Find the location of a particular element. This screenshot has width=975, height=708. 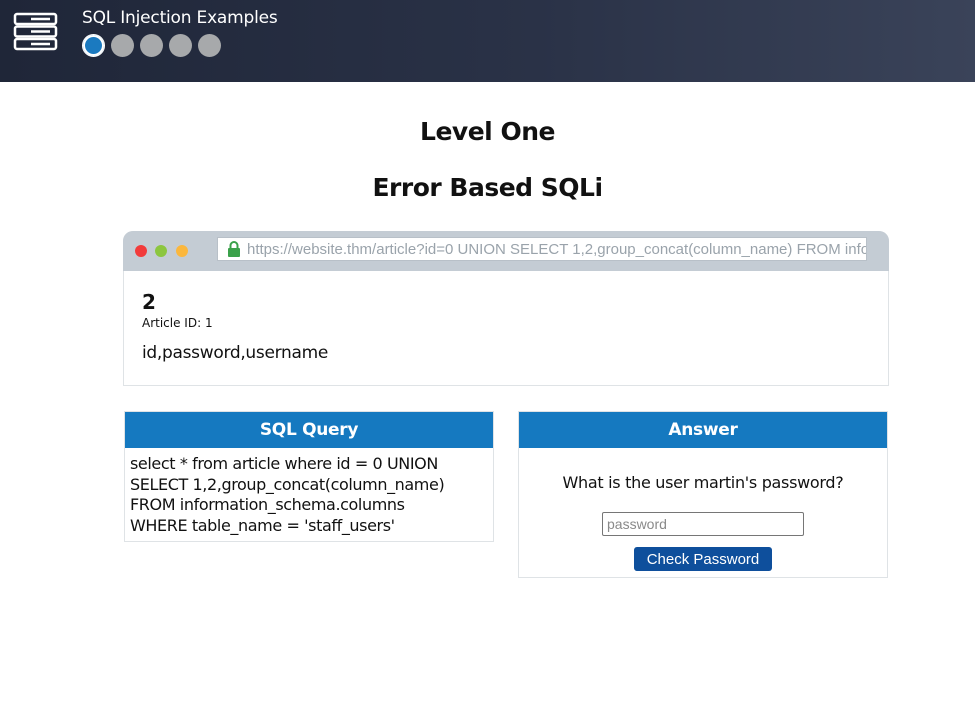

article-id: Article ID: 1 is located at coordinates (177, 323).